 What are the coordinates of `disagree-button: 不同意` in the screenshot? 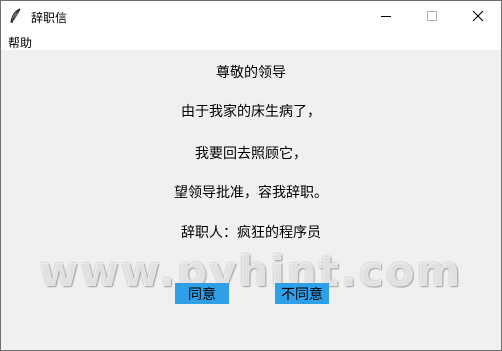 It's located at (302, 293).